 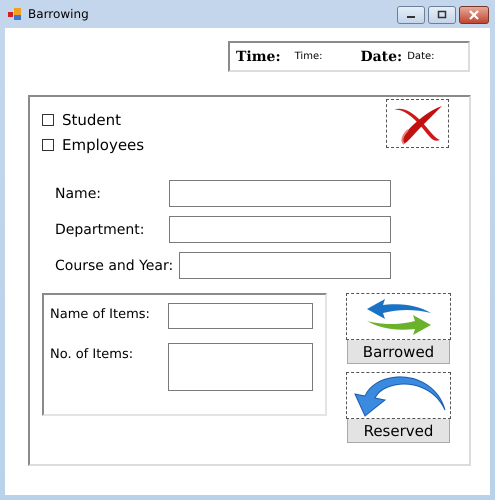 I want to click on maximize-icon, so click(x=442, y=15).